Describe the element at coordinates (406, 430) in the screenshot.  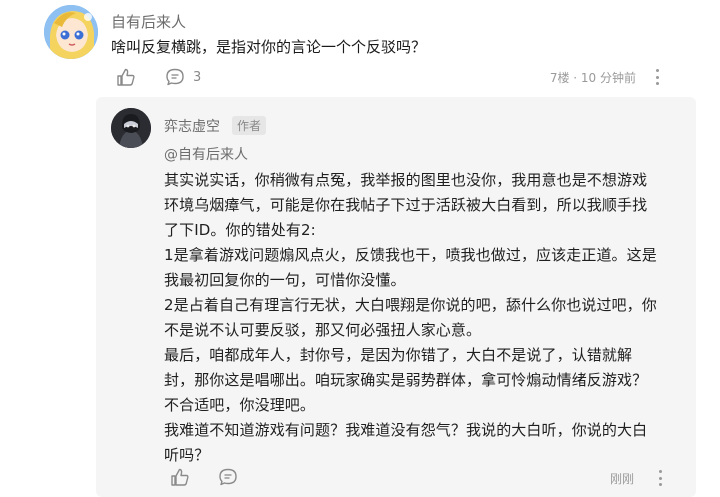
I see `reply-text-line: 我难道不知道游戏有问题？我难道没有怨气？我说的大白听，你说的大白` at that location.